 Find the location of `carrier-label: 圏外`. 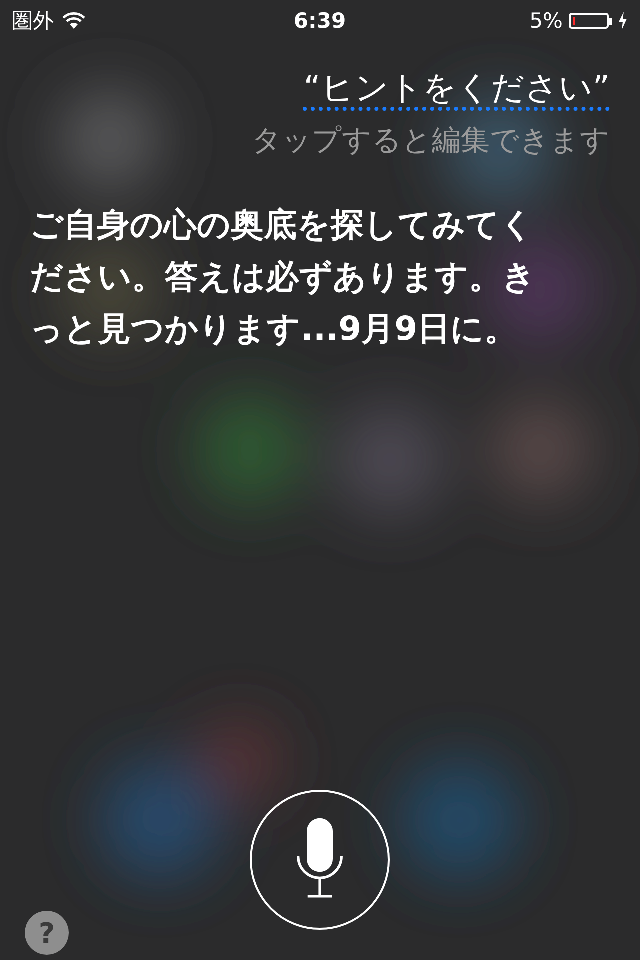

carrier-label: 圏外 is located at coordinates (33, 21).